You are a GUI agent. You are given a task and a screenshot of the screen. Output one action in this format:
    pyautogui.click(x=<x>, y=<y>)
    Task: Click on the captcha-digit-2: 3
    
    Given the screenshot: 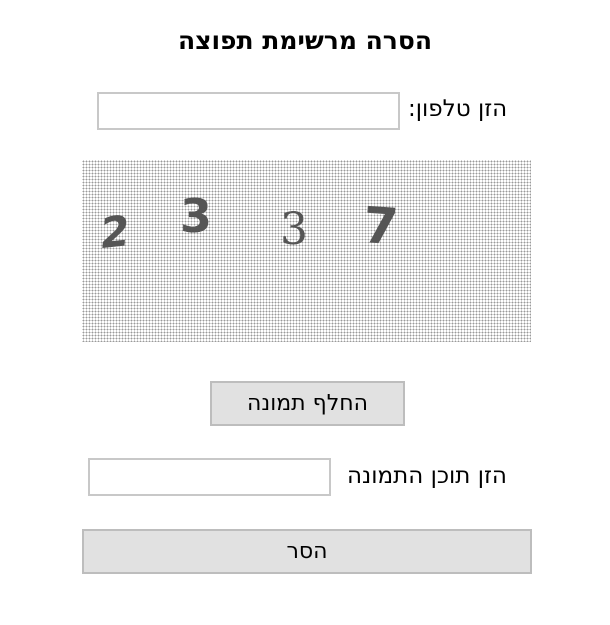 What is the action you would take?
    pyautogui.click(x=196, y=216)
    